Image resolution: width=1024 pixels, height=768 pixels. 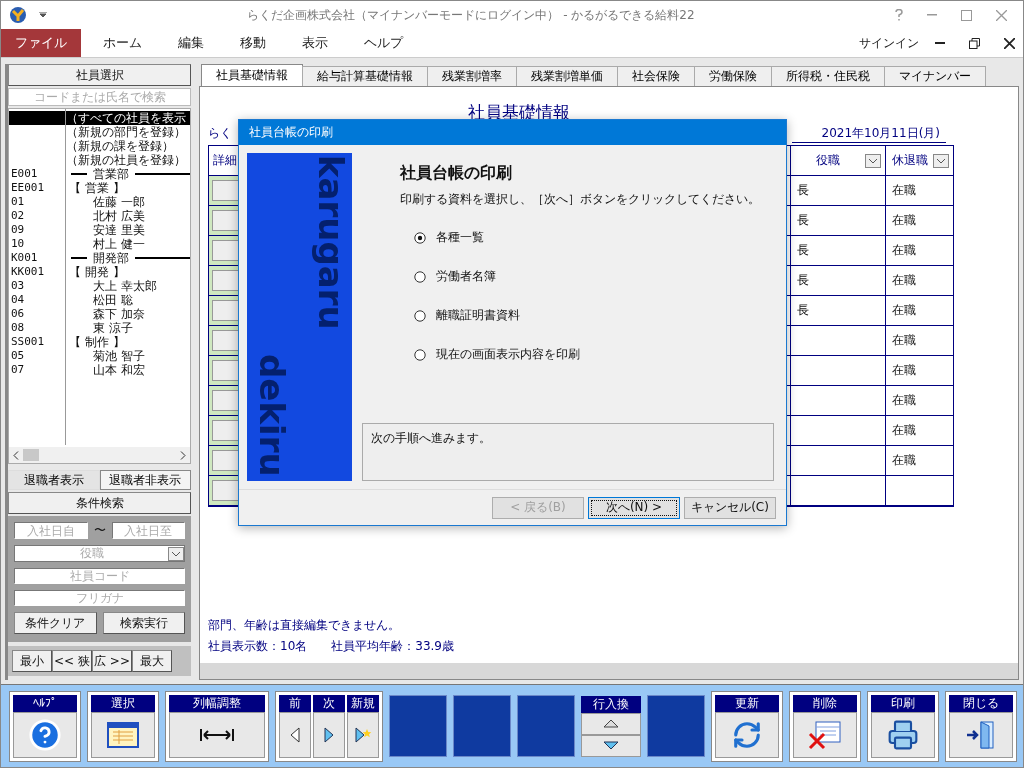 I want to click on list-item: （すべての社員を表示, so click(x=99, y=118).